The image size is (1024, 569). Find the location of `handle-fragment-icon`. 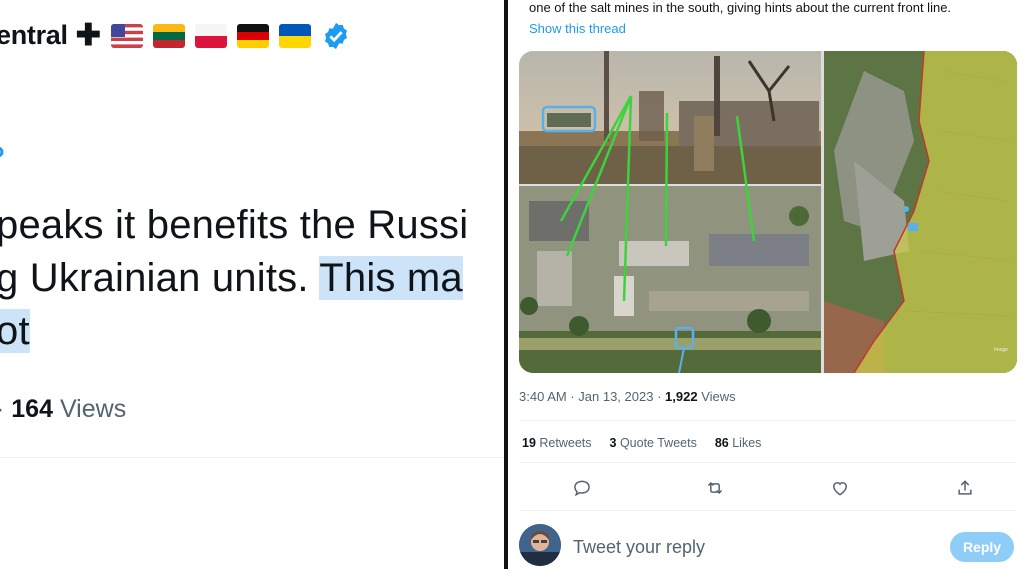

handle-fragment-icon is located at coordinates (2, 152).